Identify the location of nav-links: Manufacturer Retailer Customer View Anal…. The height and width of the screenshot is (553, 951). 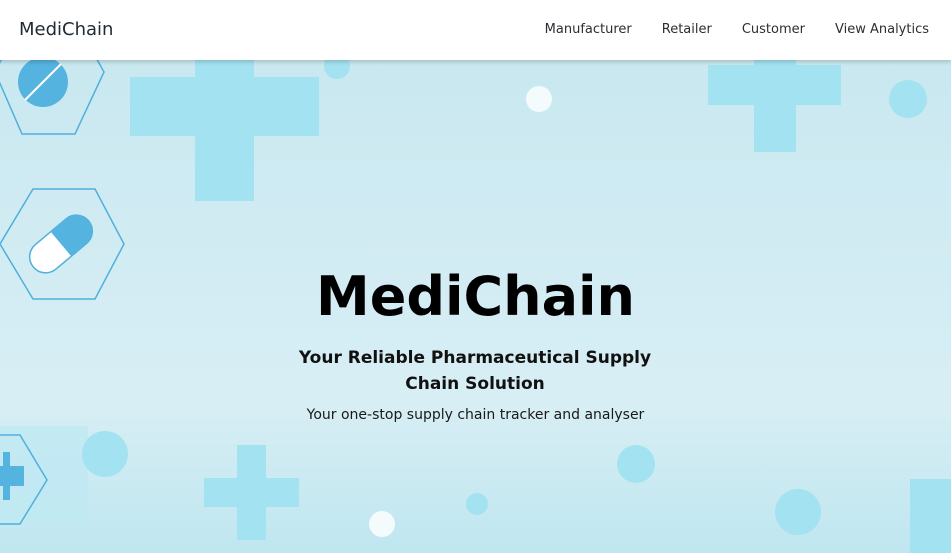
(737, 30).